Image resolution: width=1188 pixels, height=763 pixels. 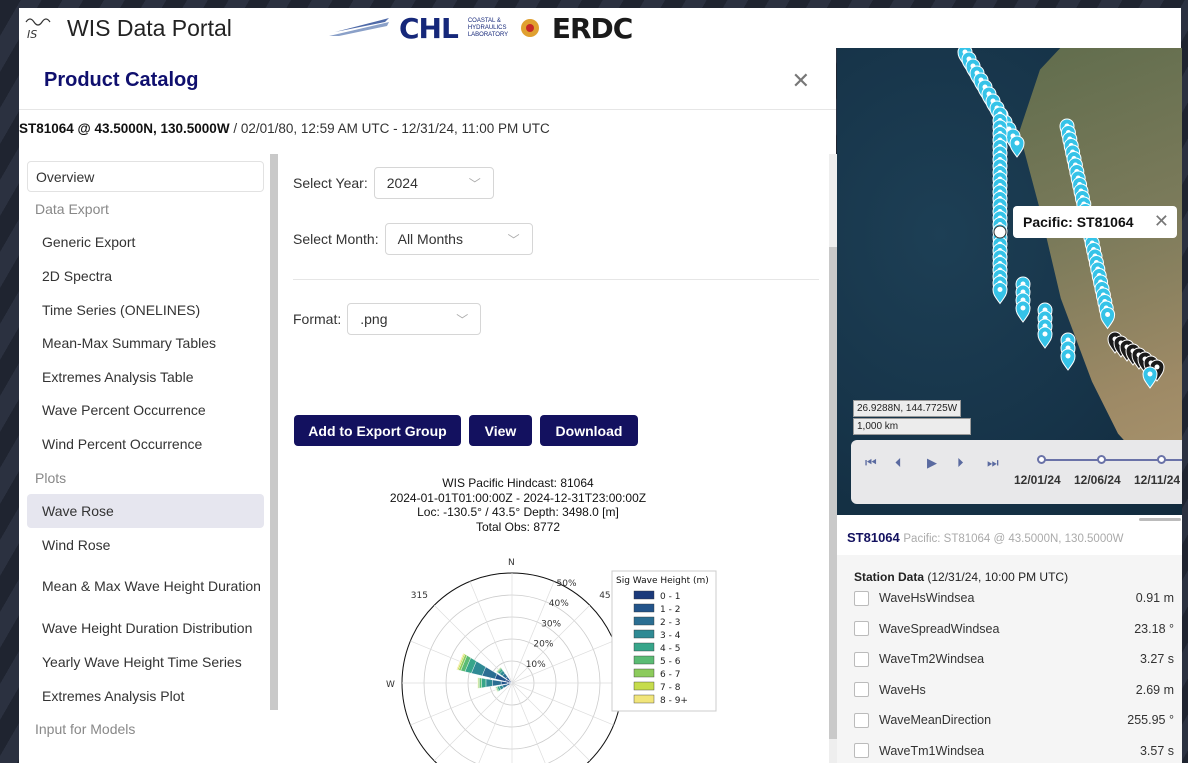 I want to click on sidebar-item: Yearly Wave Height Time Series, so click(x=150, y=662).